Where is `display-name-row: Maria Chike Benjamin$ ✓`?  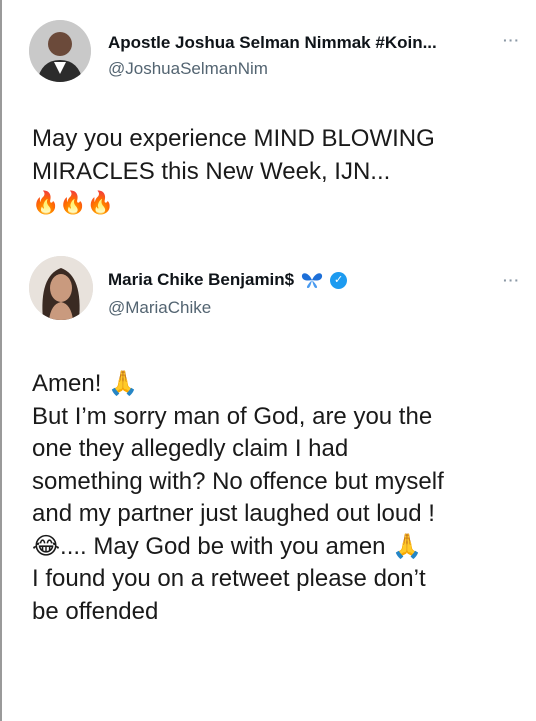
display-name-row: Maria Chike Benjamin$ ✓ is located at coordinates (228, 280).